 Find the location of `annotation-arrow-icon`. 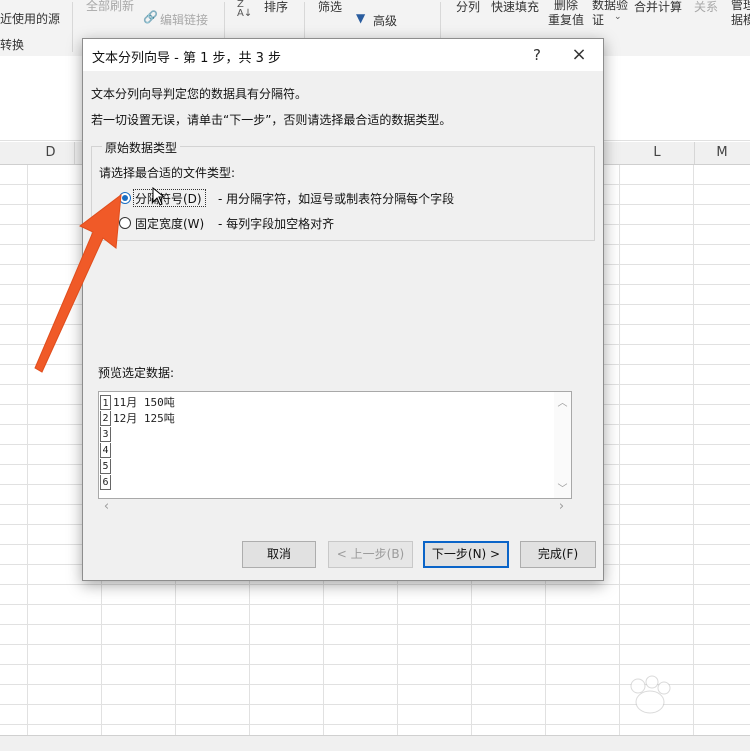

annotation-arrow-icon is located at coordinates (78, 283).